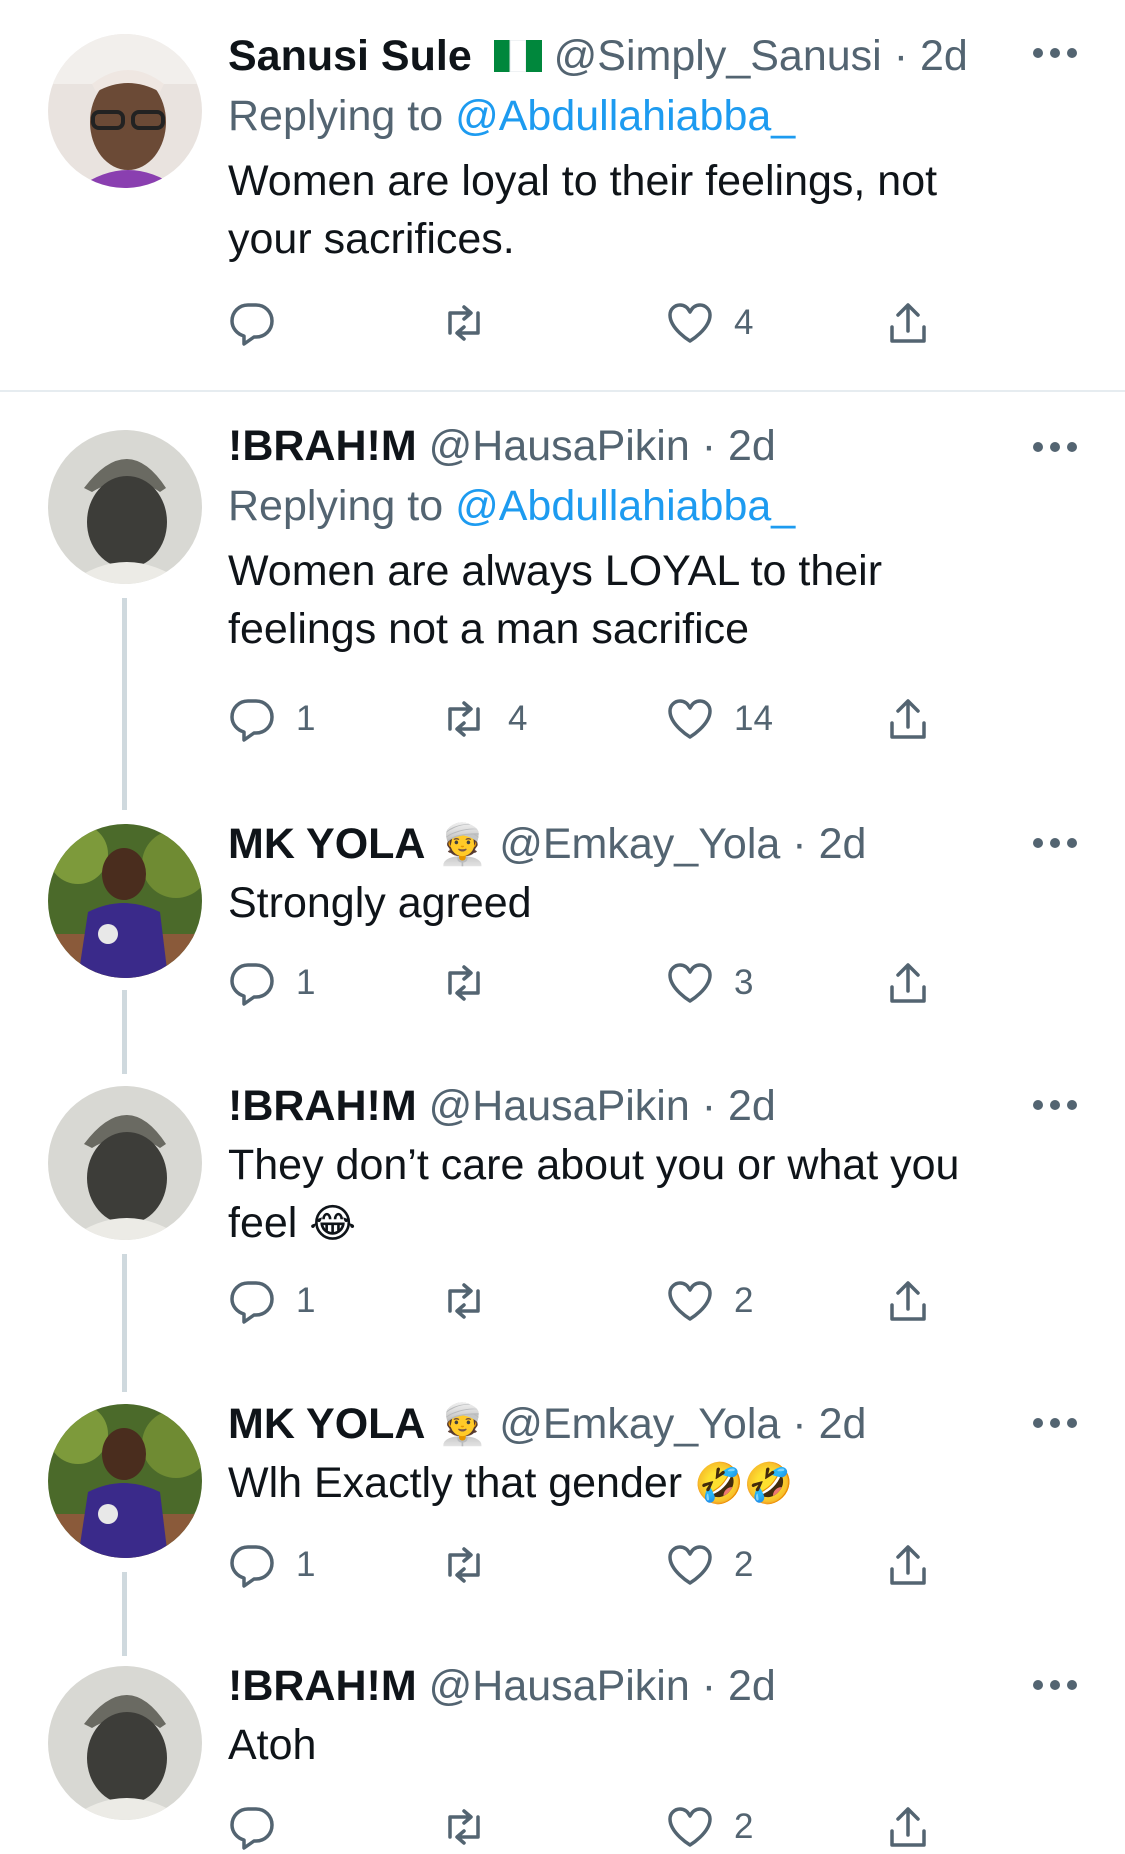  I want to click on like-count: 2, so click(744, 1564).